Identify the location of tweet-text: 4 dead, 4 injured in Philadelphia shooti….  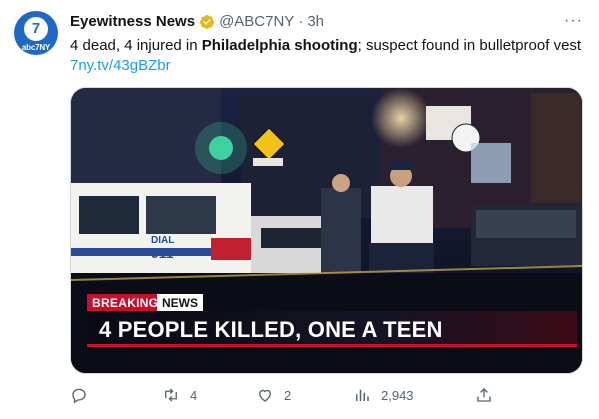
(327, 56).